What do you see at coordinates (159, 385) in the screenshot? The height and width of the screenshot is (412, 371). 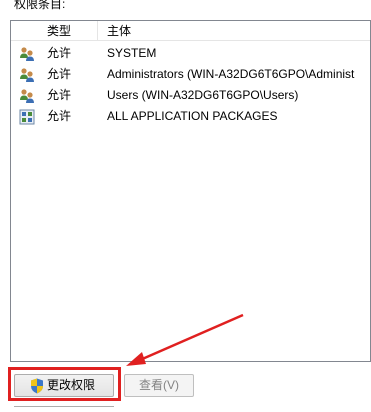 I see `view-button: 查看(V)` at bounding box center [159, 385].